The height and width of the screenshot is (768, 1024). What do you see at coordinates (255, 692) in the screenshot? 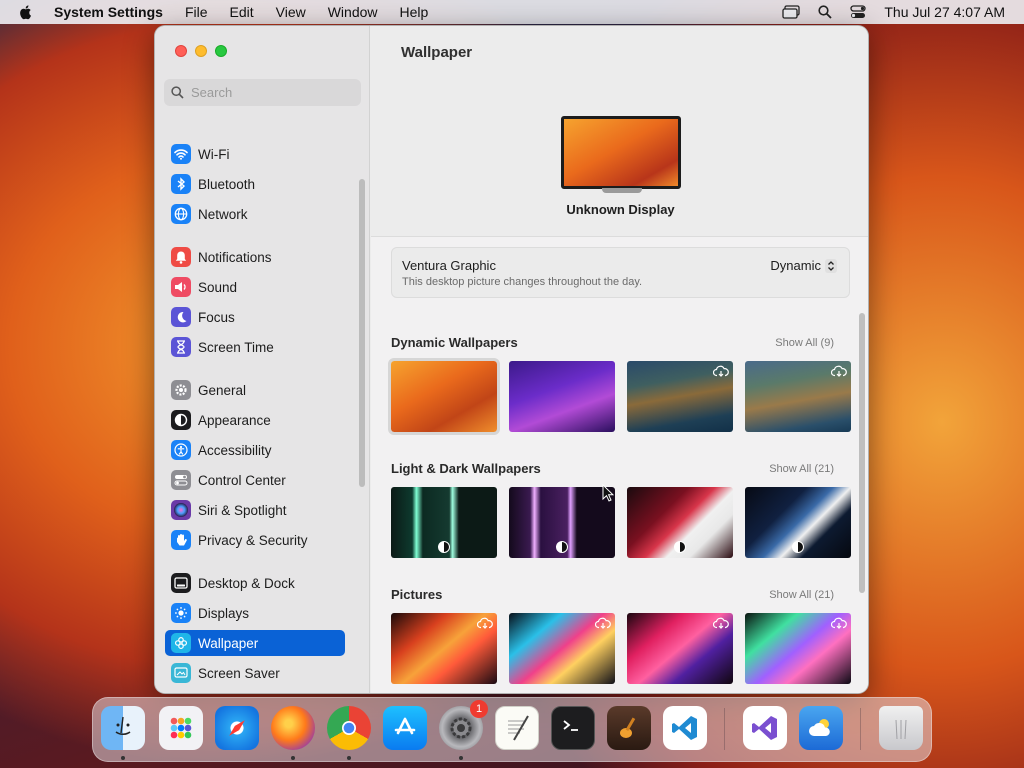
I see `sidebar-item-energy-saver: Energy Saver` at bounding box center [255, 692].